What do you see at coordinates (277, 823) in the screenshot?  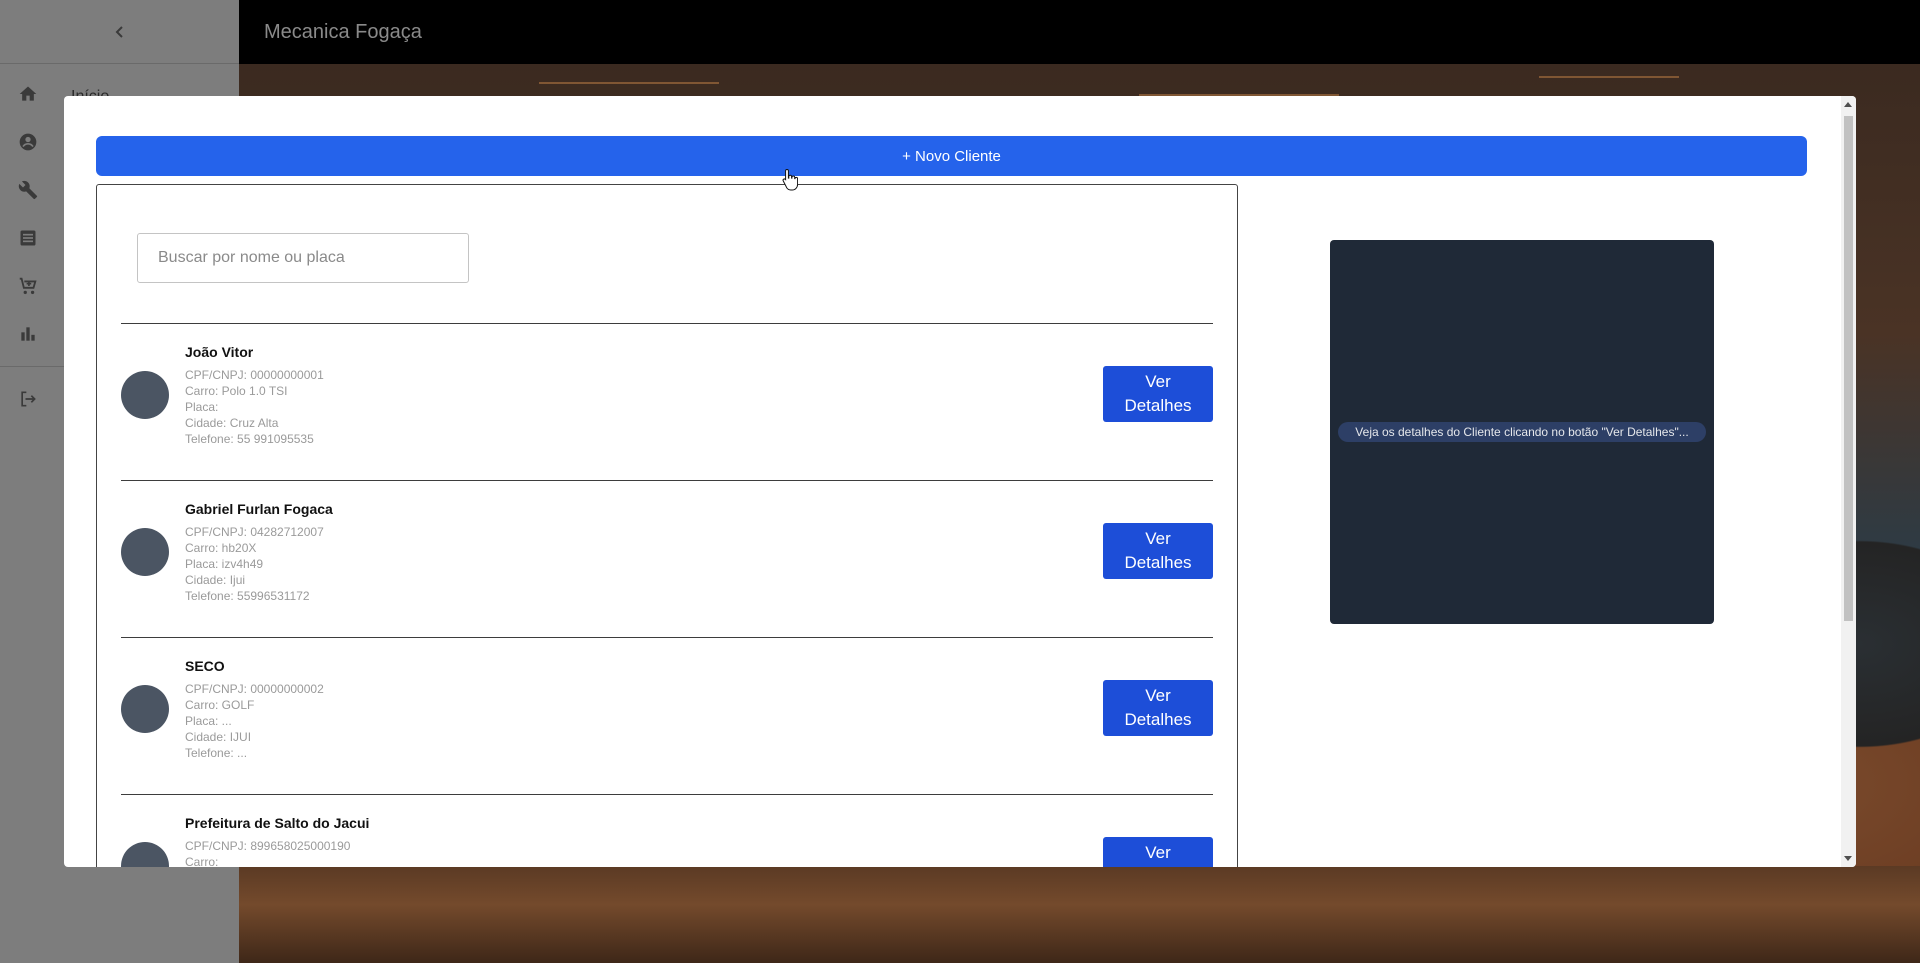 I see `client-name: Prefeitura de Salto do Jacui` at bounding box center [277, 823].